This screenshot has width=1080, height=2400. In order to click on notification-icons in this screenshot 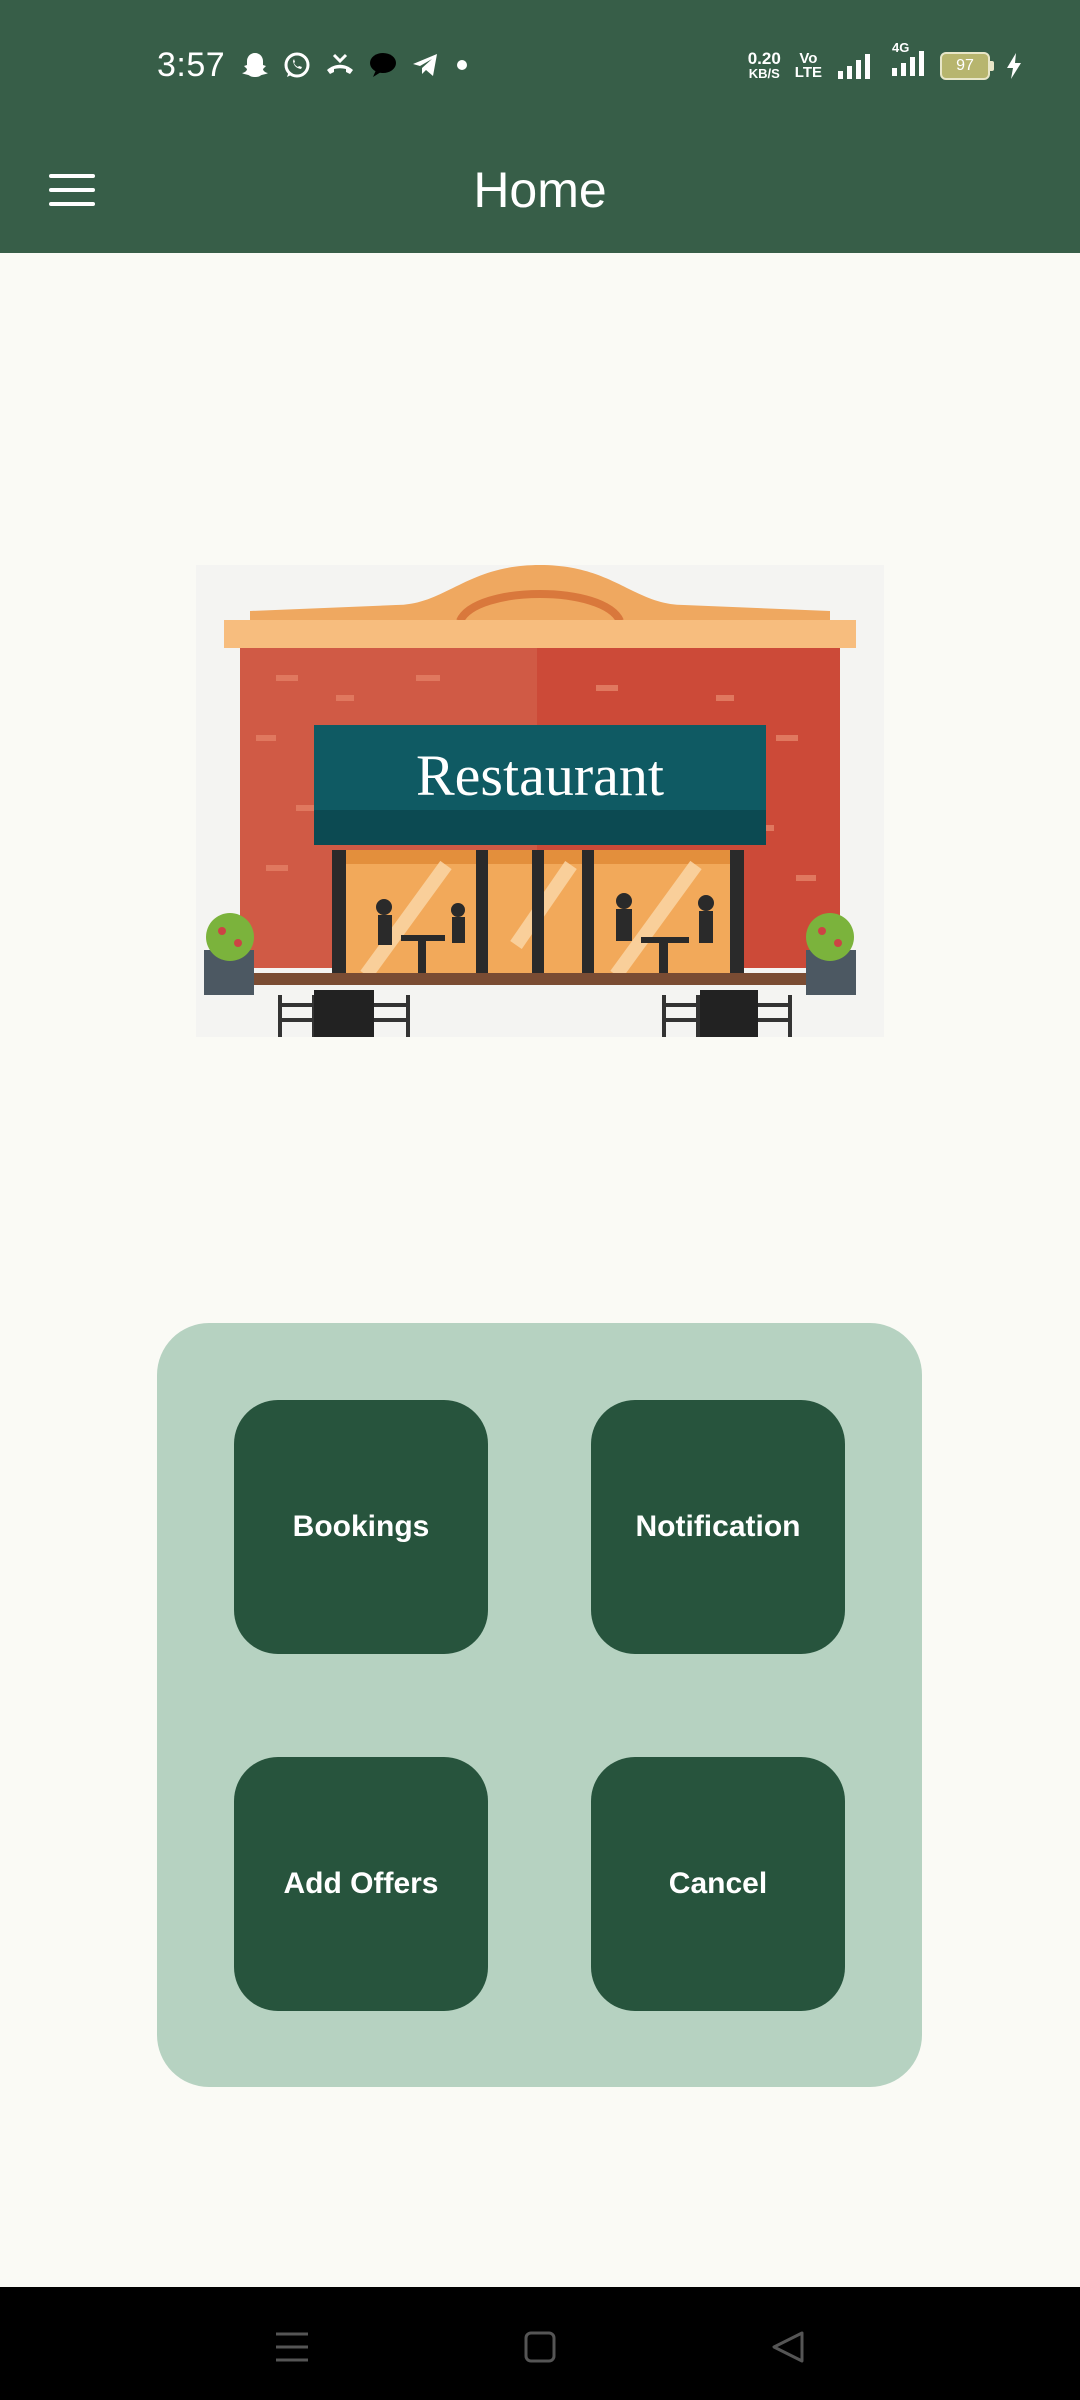, I will do `click(356, 65)`.